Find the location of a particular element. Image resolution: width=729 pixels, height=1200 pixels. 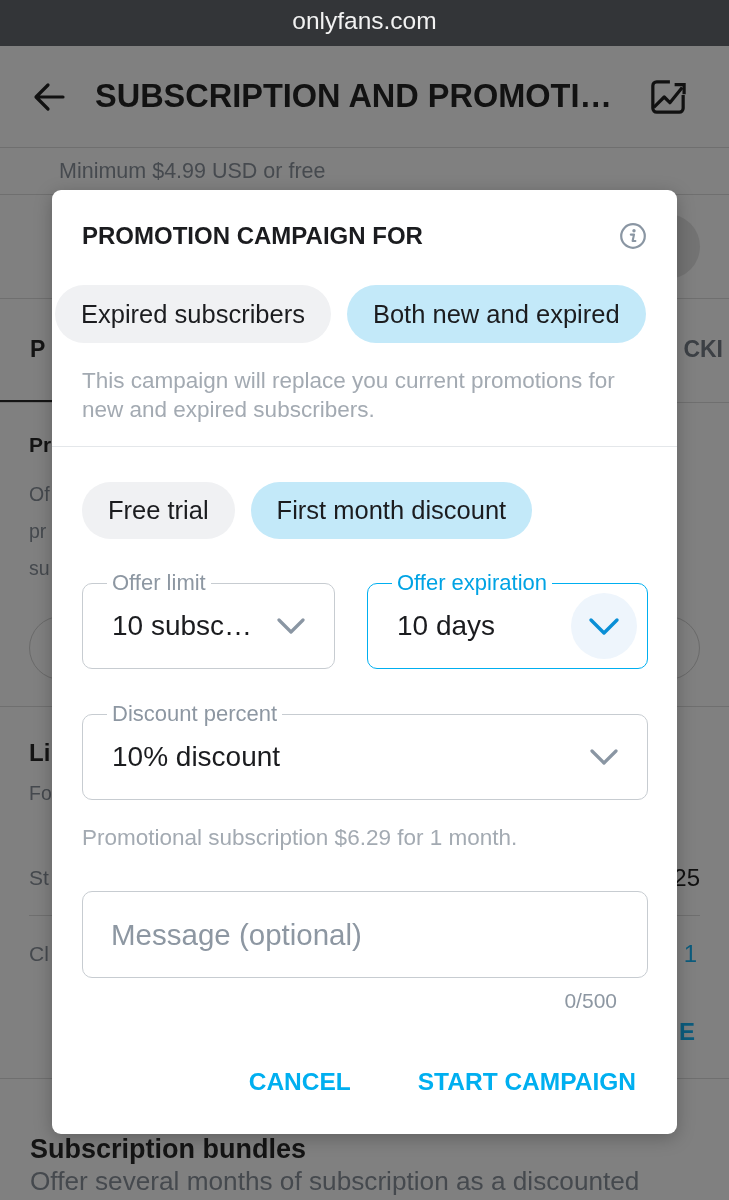

row-label: St is located at coordinates (39, 877).